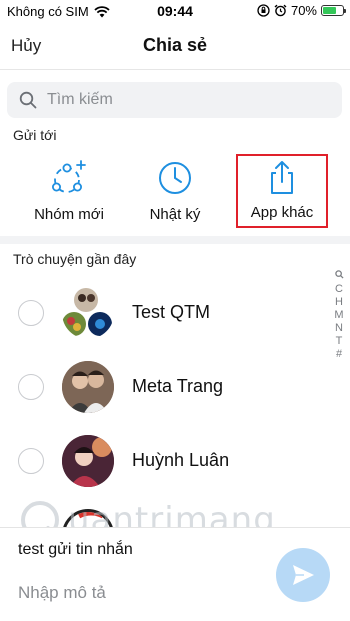 This screenshot has height=621, width=350. I want to click on send-icon, so click(303, 575).